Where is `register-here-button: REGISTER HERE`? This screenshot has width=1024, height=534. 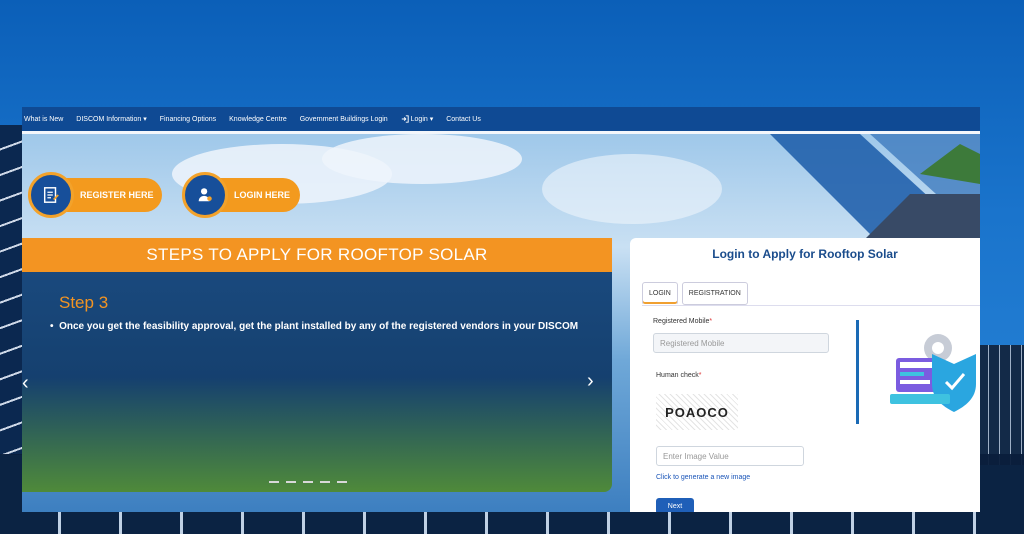
register-here-button: REGISTER HERE is located at coordinates (95, 195).